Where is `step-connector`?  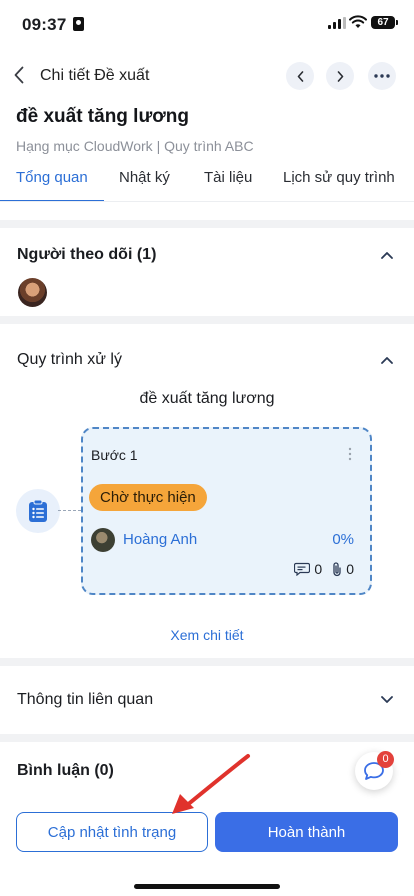
step-connector is located at coordinates (69, 510).